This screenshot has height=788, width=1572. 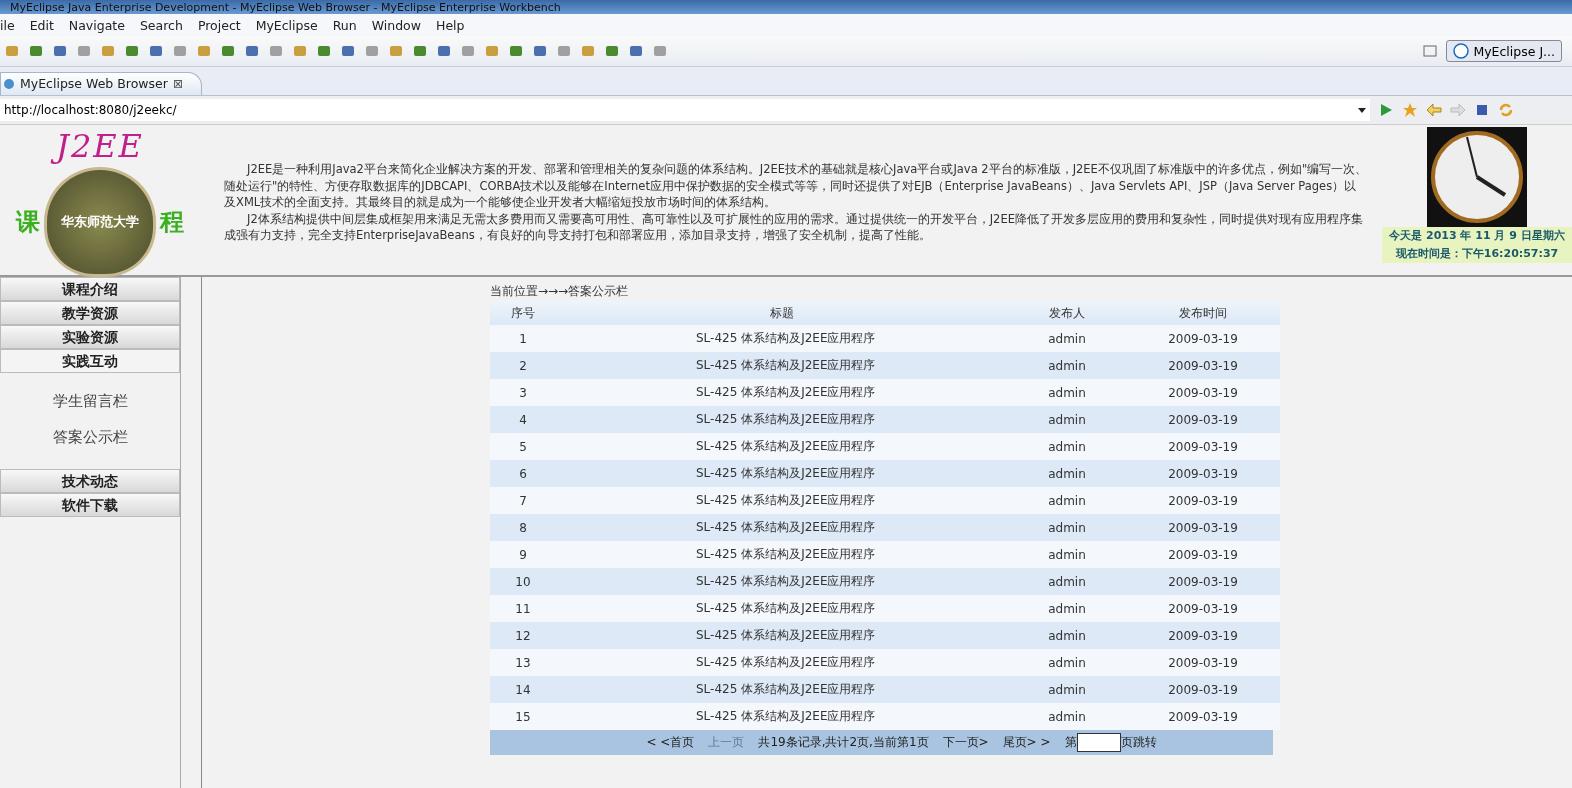 What do you see at coordinates (1362, 110) in the screenshot?
I see `dropdown-icon` at bounding box center [1362, 110].